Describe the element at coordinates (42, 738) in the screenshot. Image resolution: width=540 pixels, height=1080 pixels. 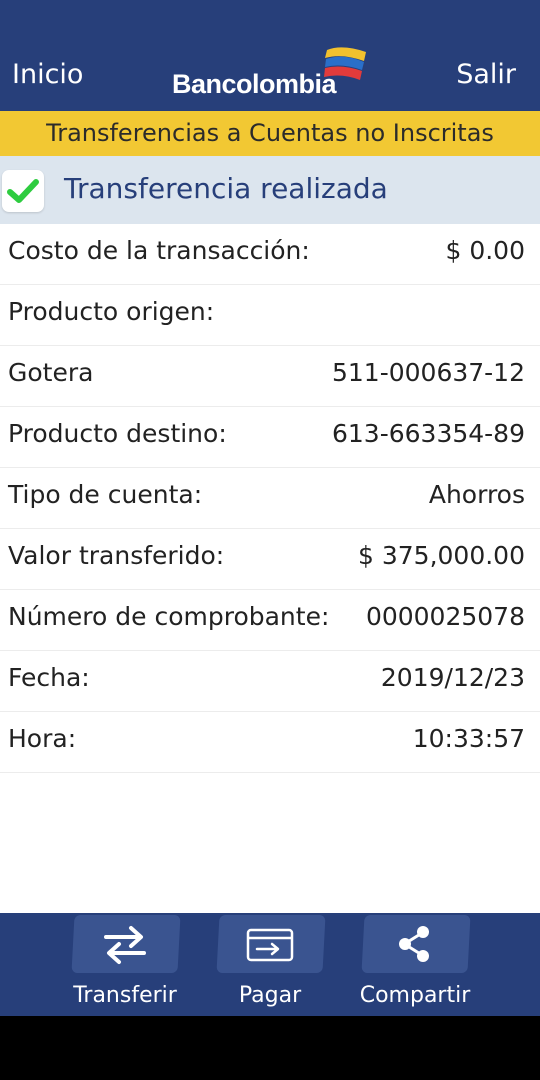
I see `detail-label: Hora:` at that location.